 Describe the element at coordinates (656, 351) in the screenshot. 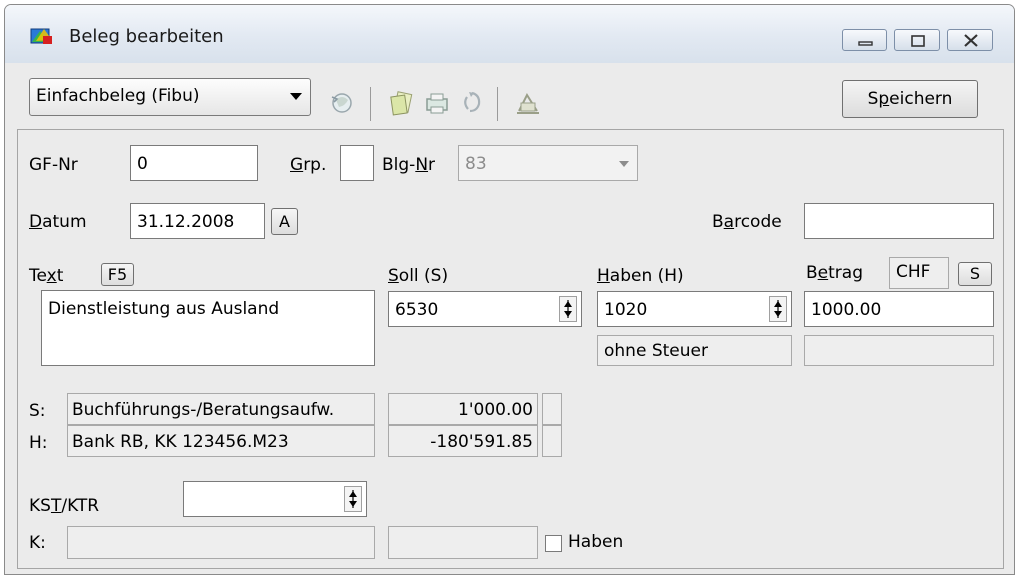

I see `tax-value: ohne Steuer` at that location.